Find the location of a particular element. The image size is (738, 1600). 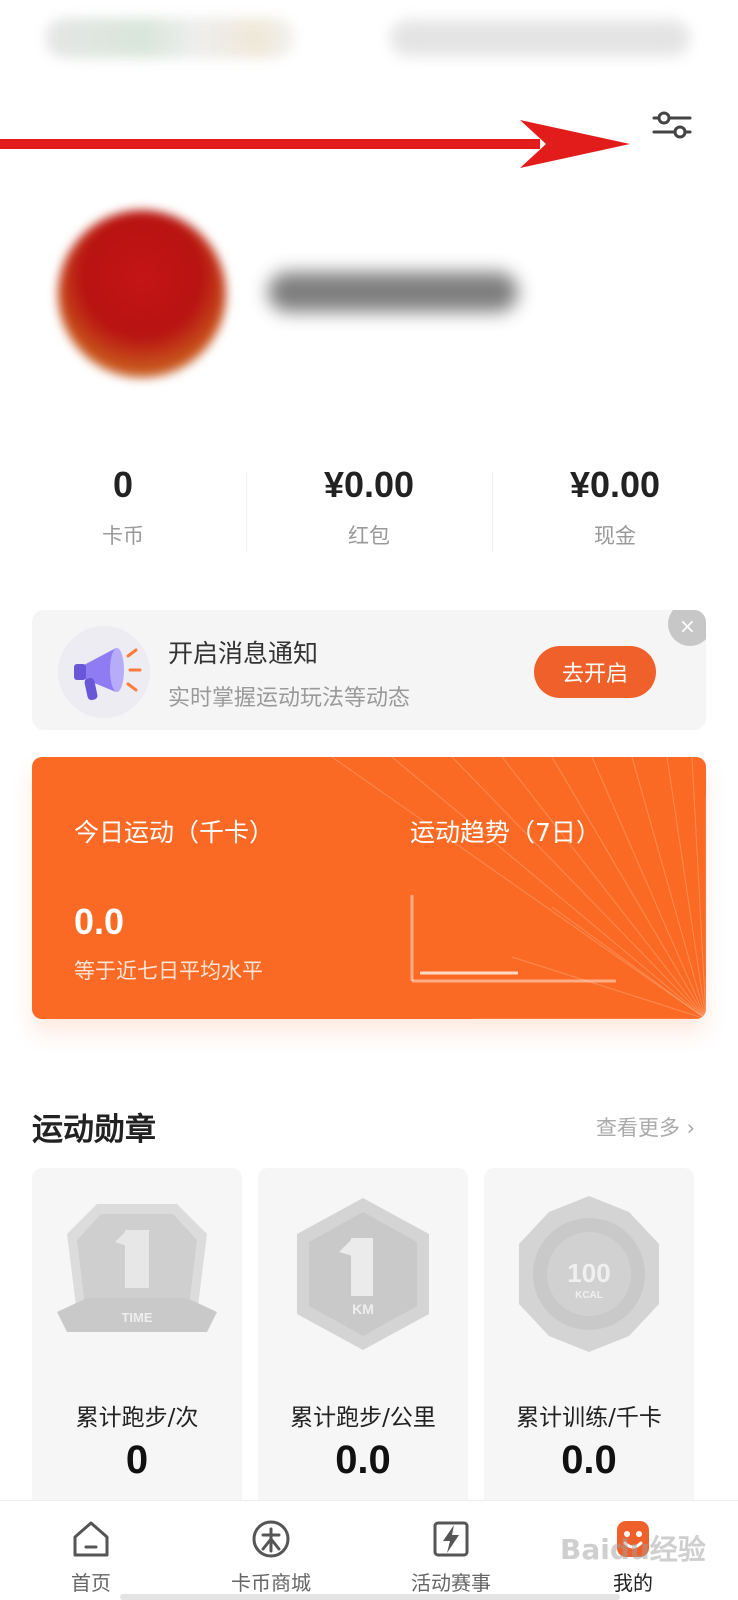

notification-banner: 开启消息通知 实时掌握运动玩法等动态 去开启 × is located at coordinates (369, 670).